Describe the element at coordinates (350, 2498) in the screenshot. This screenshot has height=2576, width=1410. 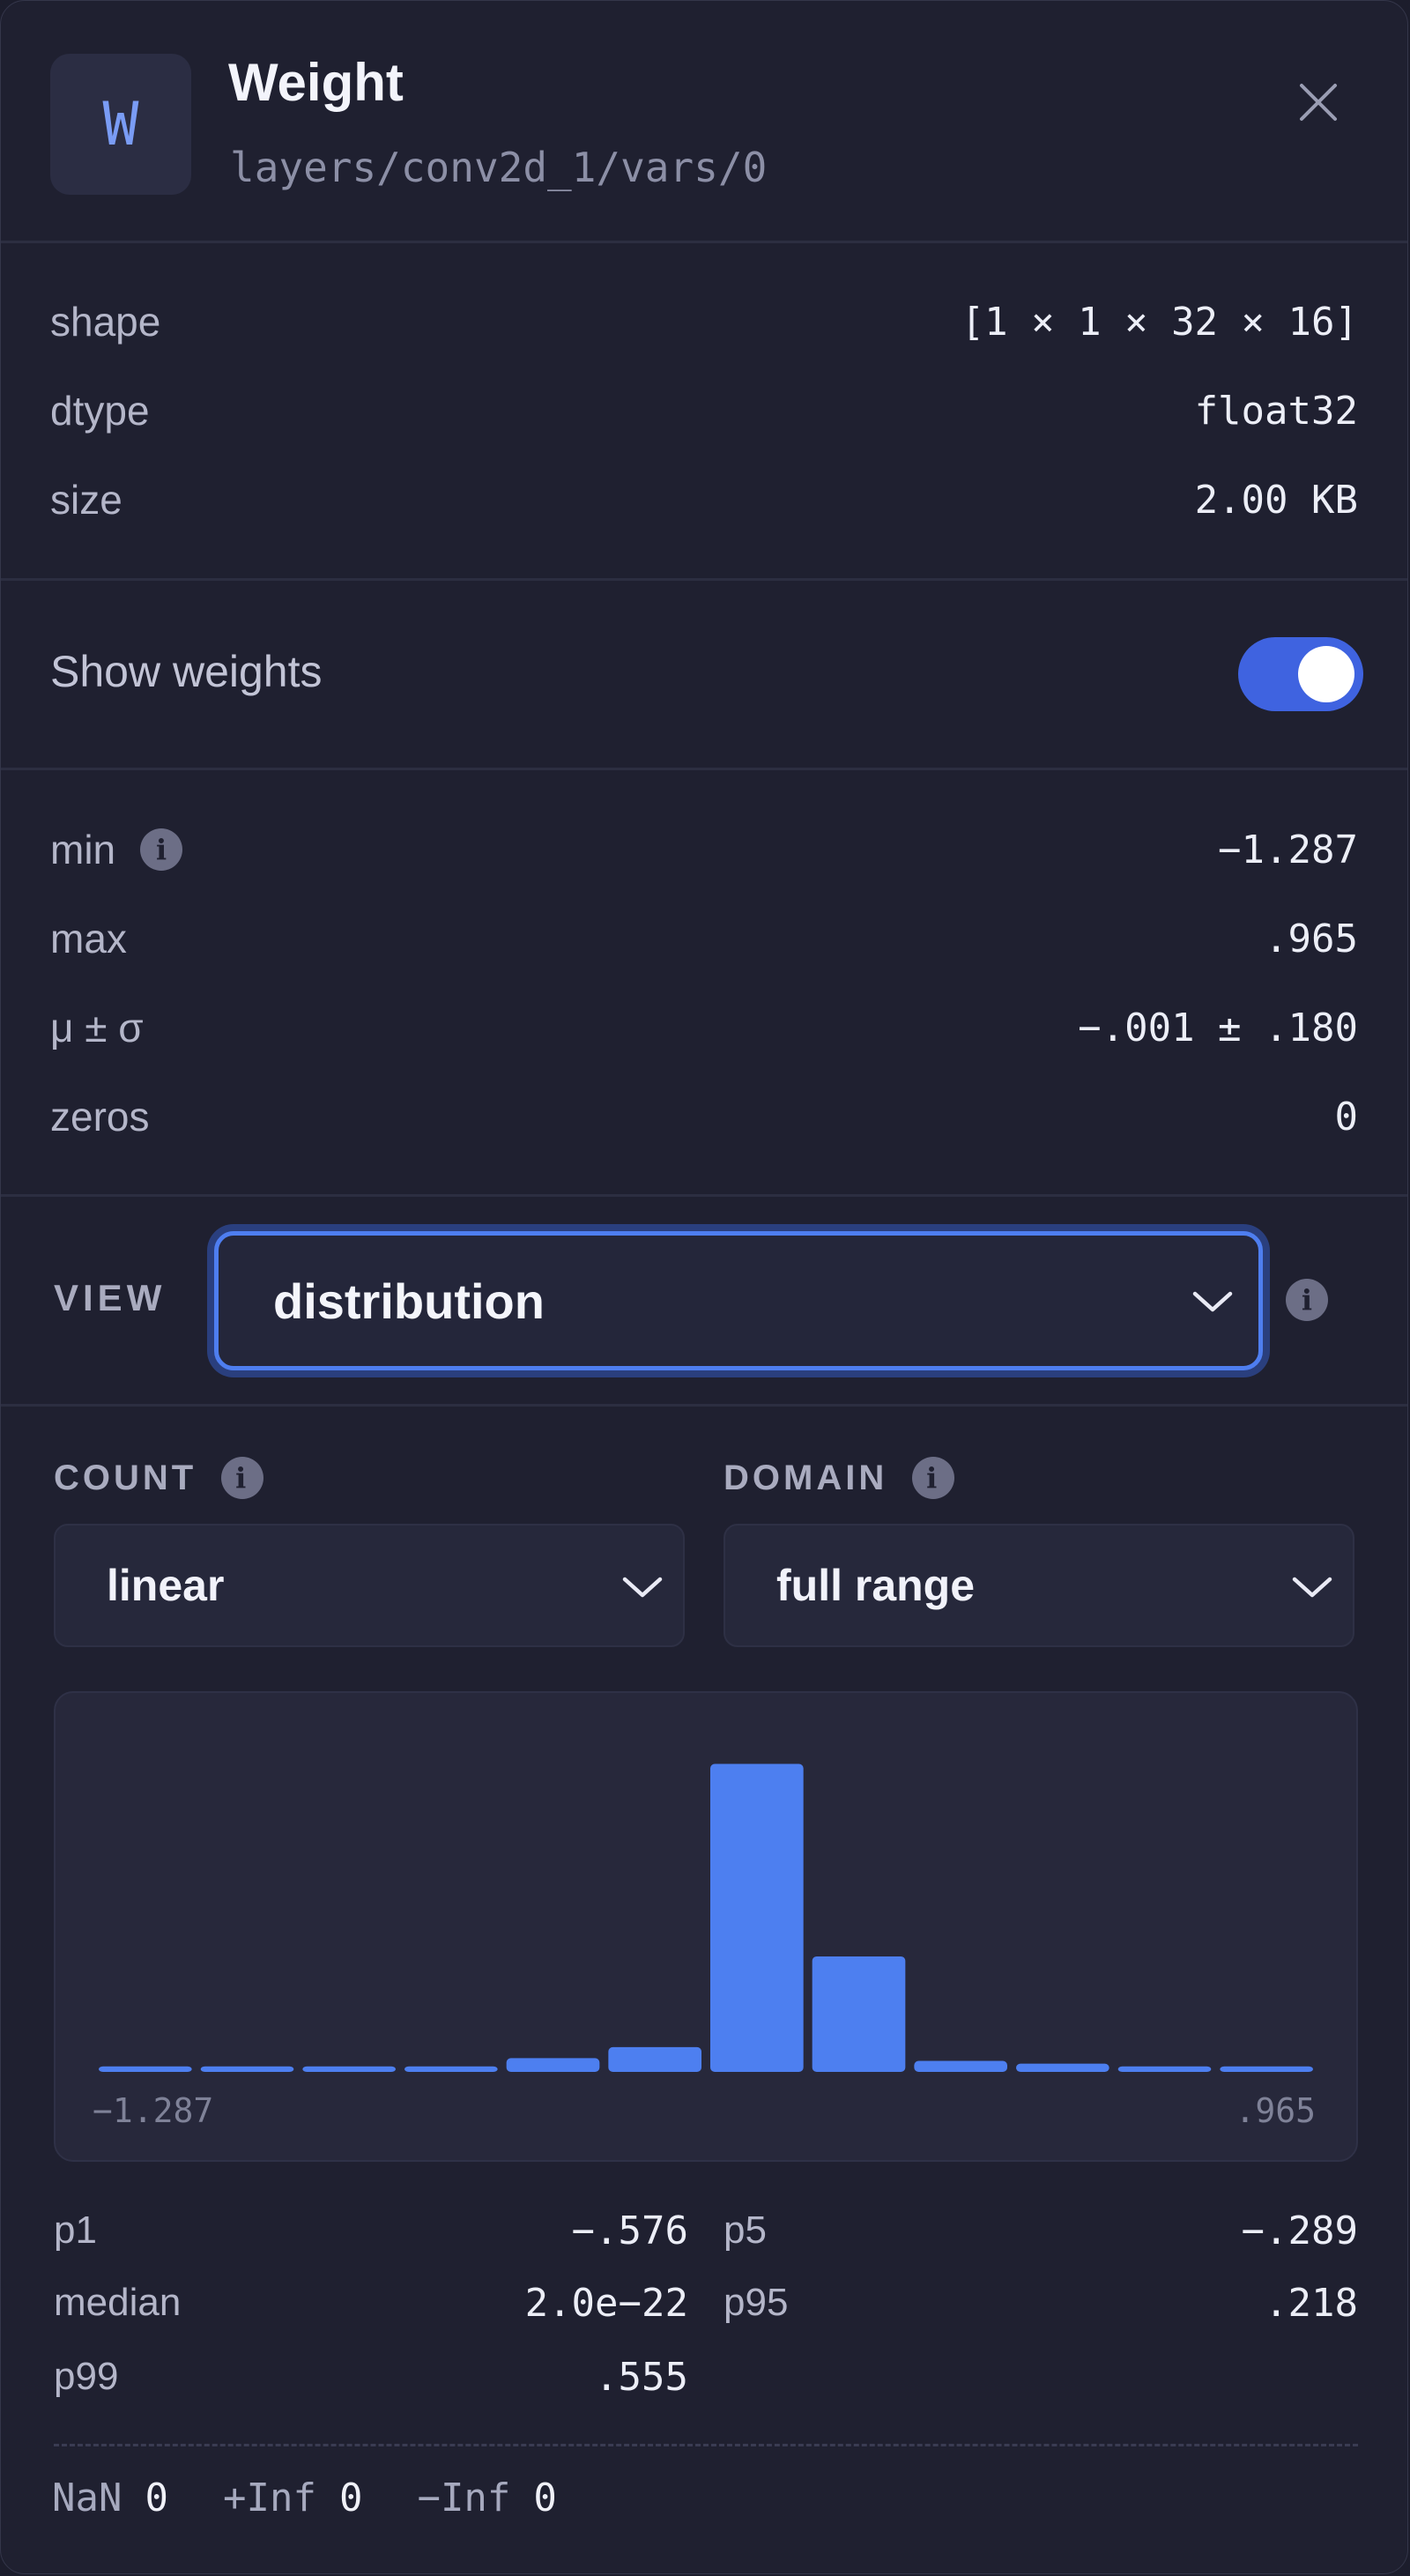
I see `pinf-value: 0` at that location.